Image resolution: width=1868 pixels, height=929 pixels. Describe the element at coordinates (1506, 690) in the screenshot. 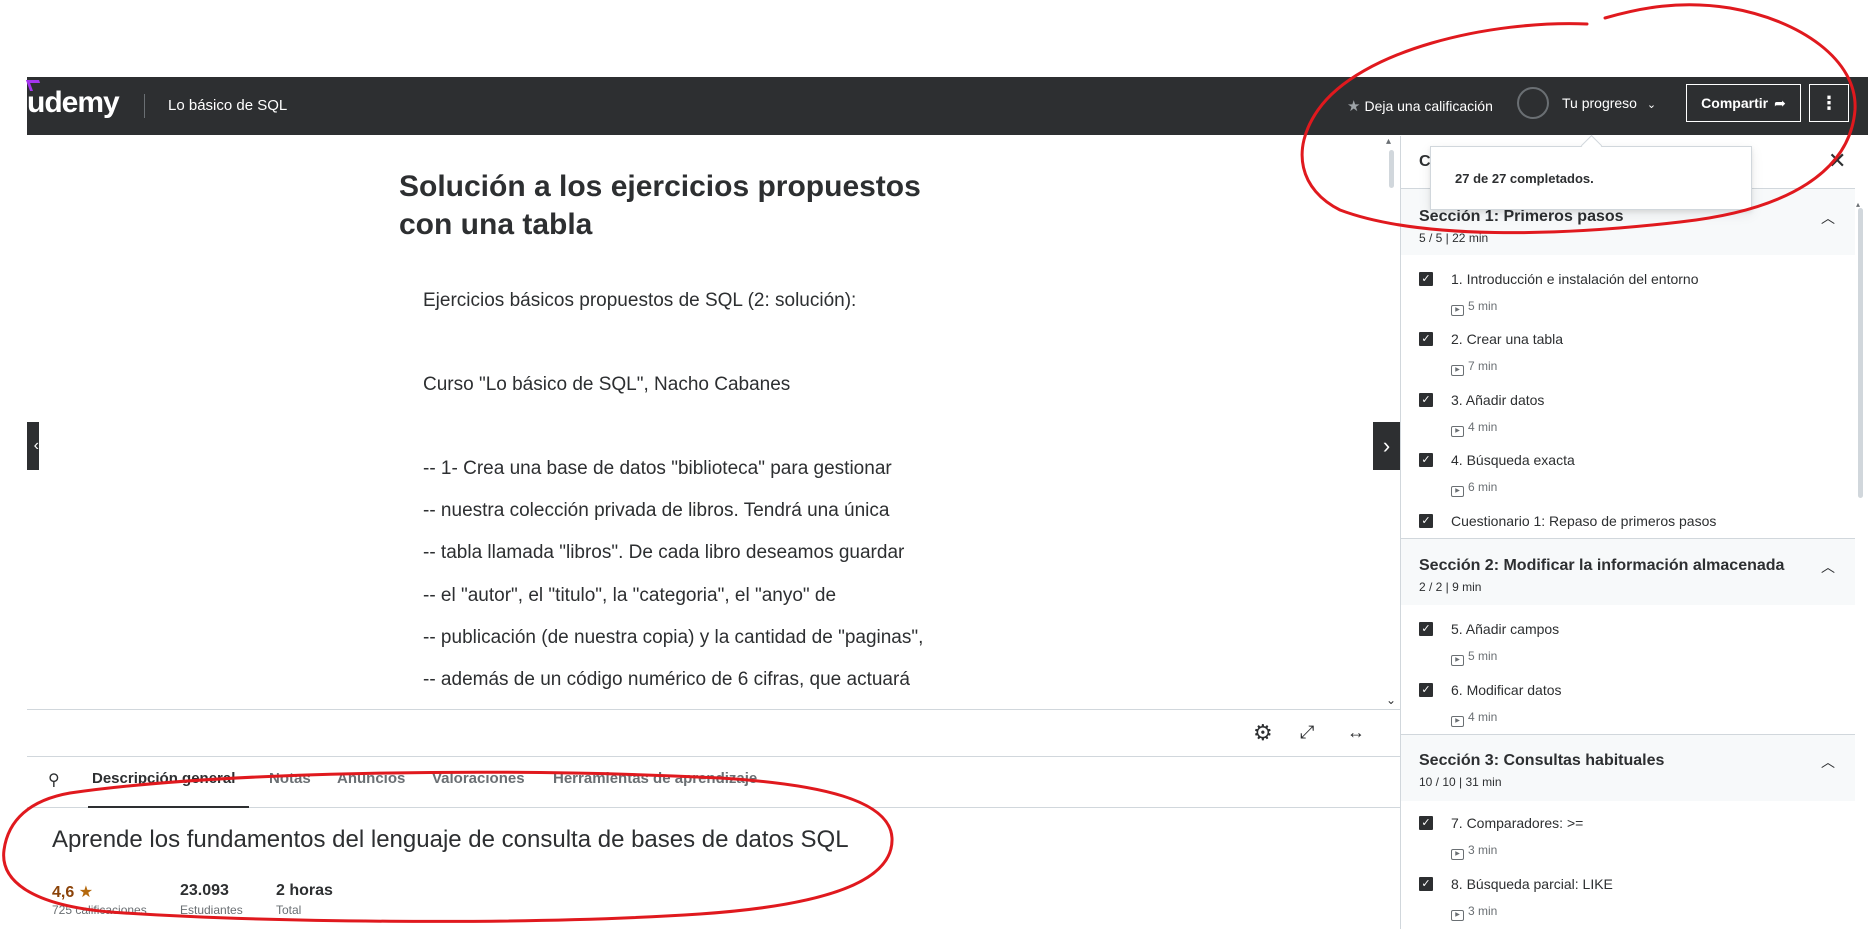

I see `lecture-item: 6. Modificar datos` at that location.